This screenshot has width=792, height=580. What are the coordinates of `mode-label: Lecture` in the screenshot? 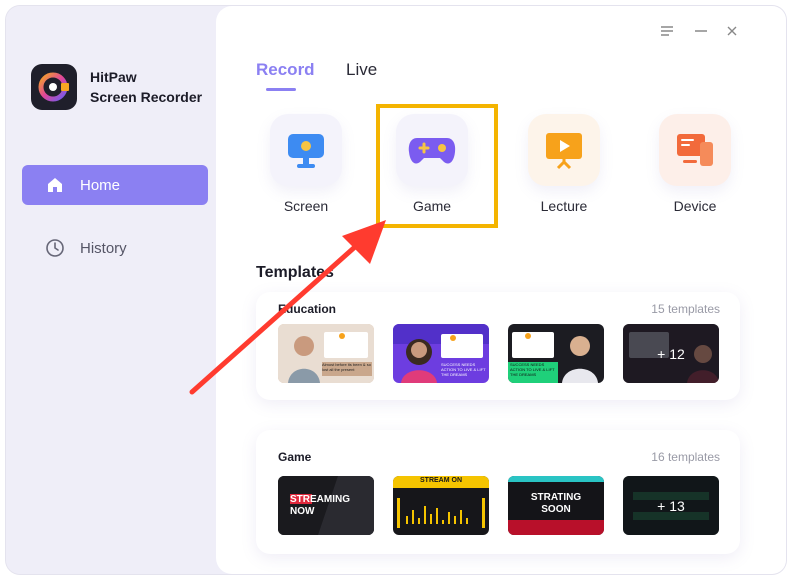 It's located at (564, 206).